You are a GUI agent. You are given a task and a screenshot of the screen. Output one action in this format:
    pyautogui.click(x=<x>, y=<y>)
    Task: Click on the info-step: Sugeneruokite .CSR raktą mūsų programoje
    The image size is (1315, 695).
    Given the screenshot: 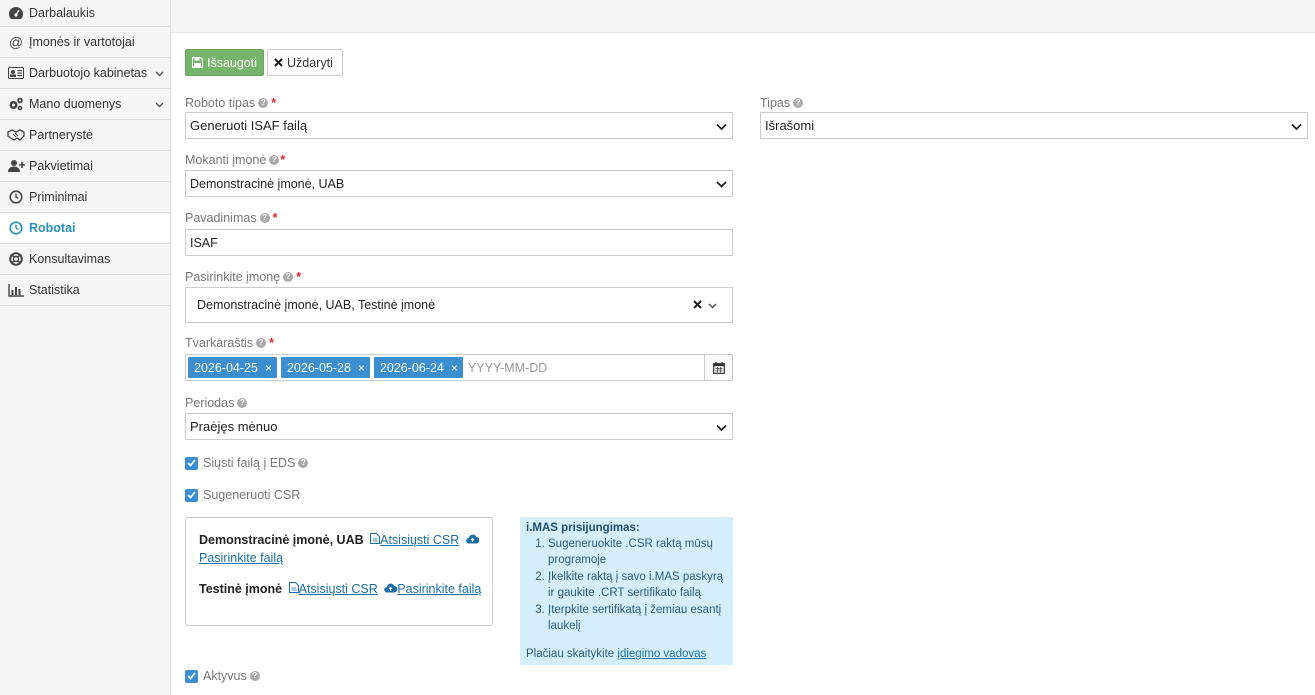 What is the action you would take?
    pyautogui.click(x=637, y=552)
    